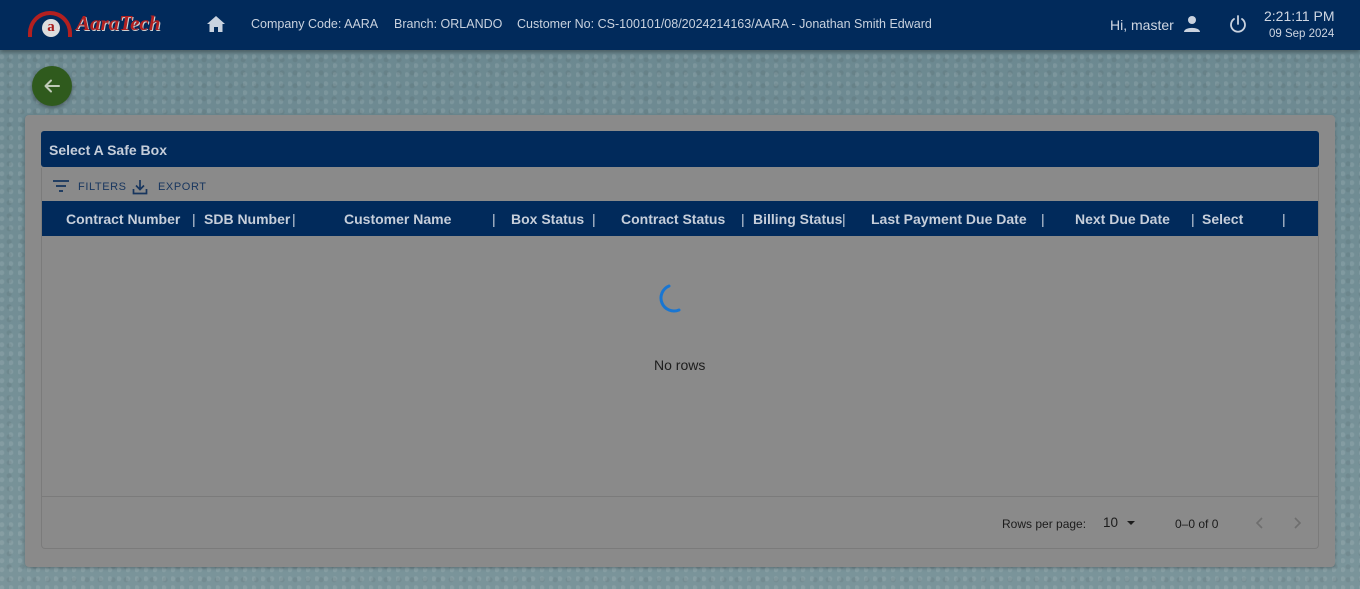 The height and width of the screenshot is (589, 1360). I want to click on loading-spinner-icon, so click(670, 298).